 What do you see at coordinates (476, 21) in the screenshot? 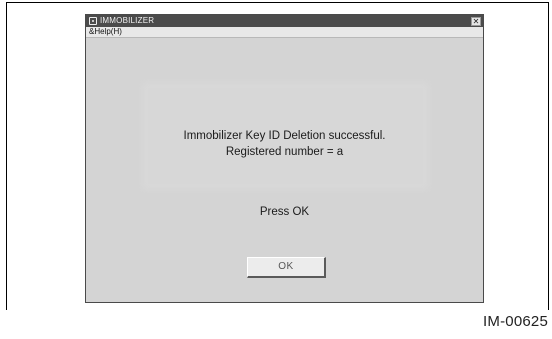
I see `close-icon: ✕` at bounding box center [476, 21].